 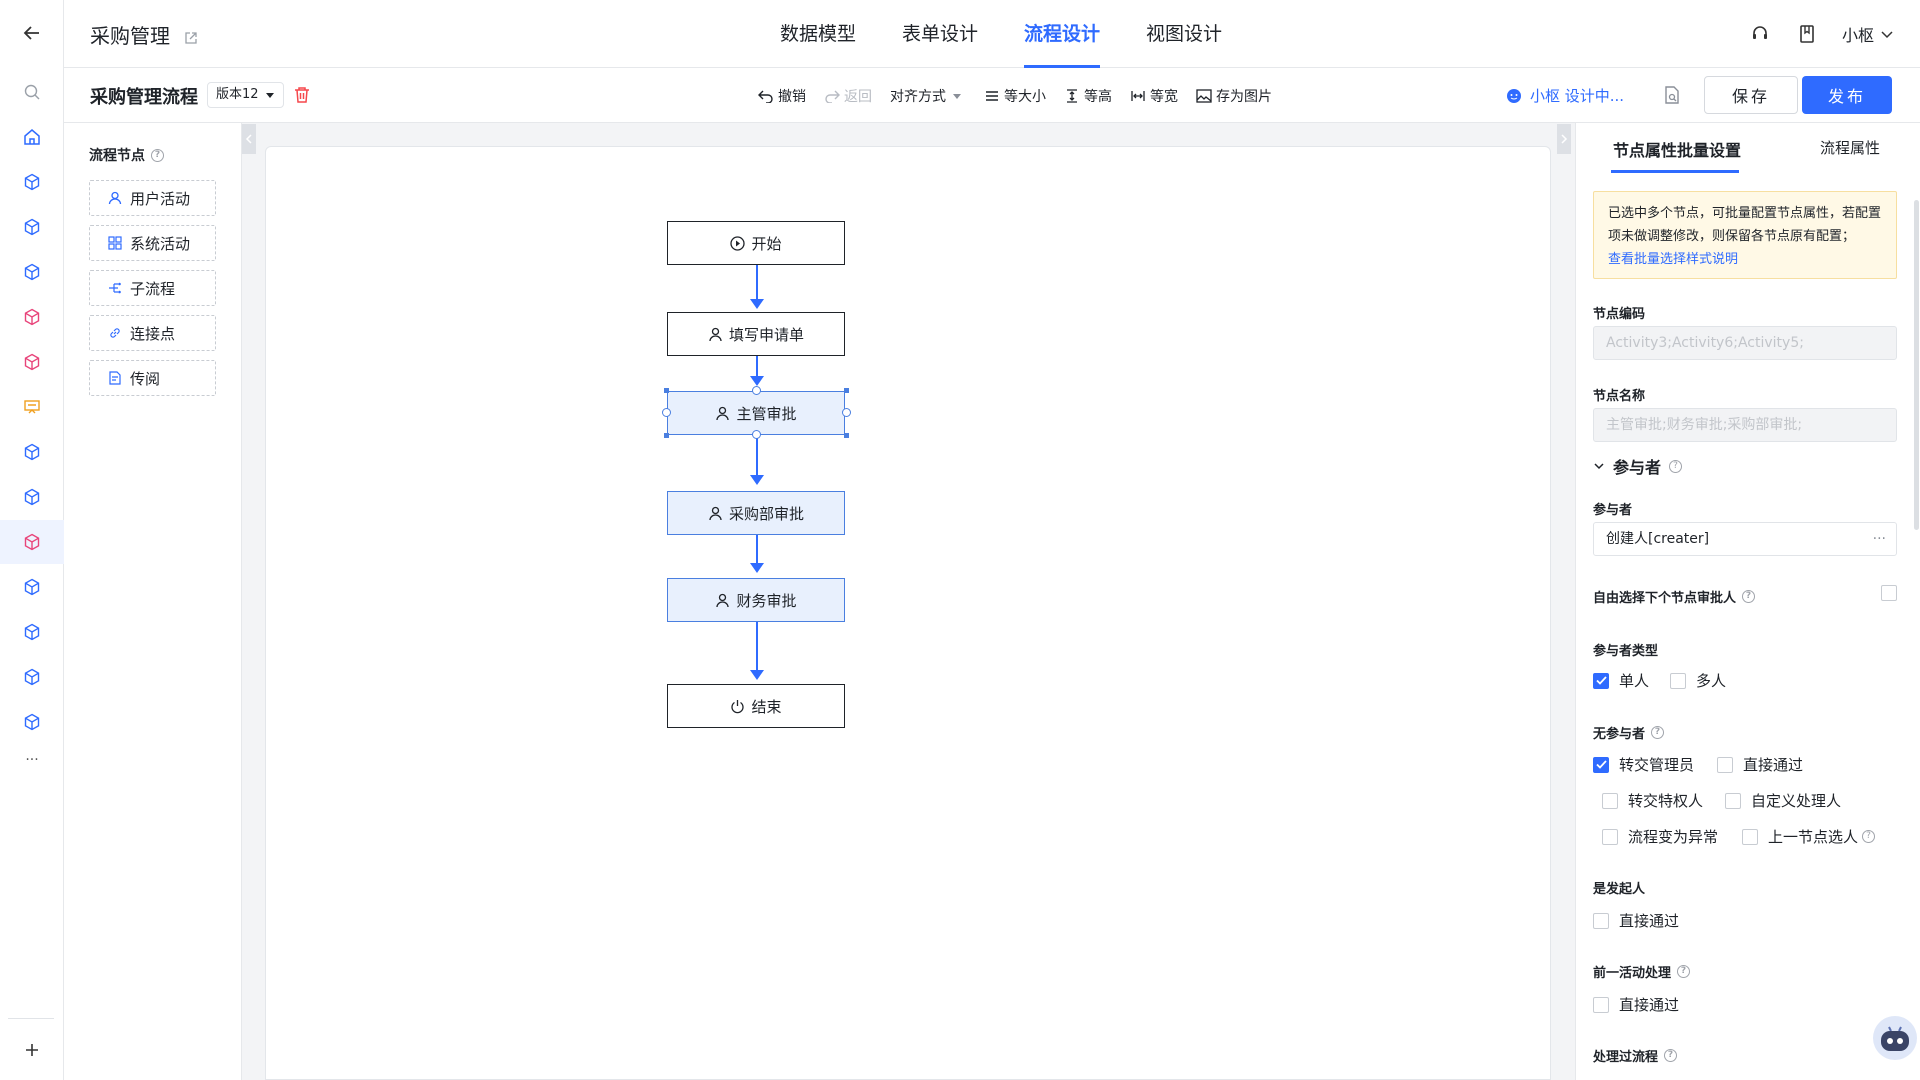 What do you see at coordinates (848, 96) in the screenshot?
I see `redo-button: 返回` at bounding box center [848, 96].